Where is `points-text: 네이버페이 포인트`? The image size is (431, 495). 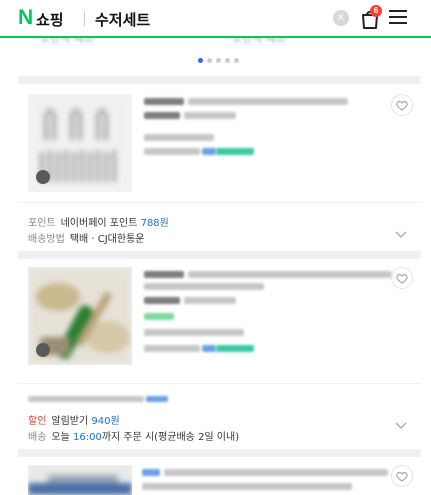 points-text: 네이버페이 포인트 is located at coordinates (99, 223).